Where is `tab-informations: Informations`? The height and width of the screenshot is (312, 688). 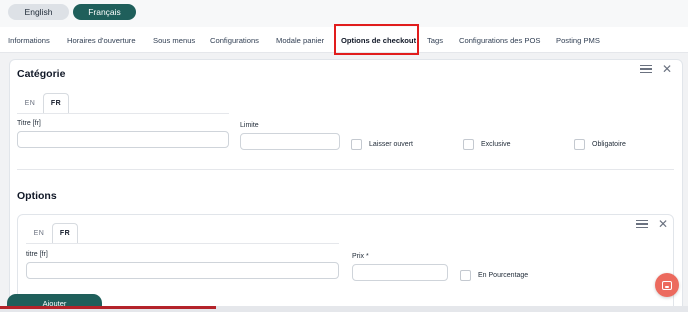
tab-informations: Informations is located at coordinates (29, 40).